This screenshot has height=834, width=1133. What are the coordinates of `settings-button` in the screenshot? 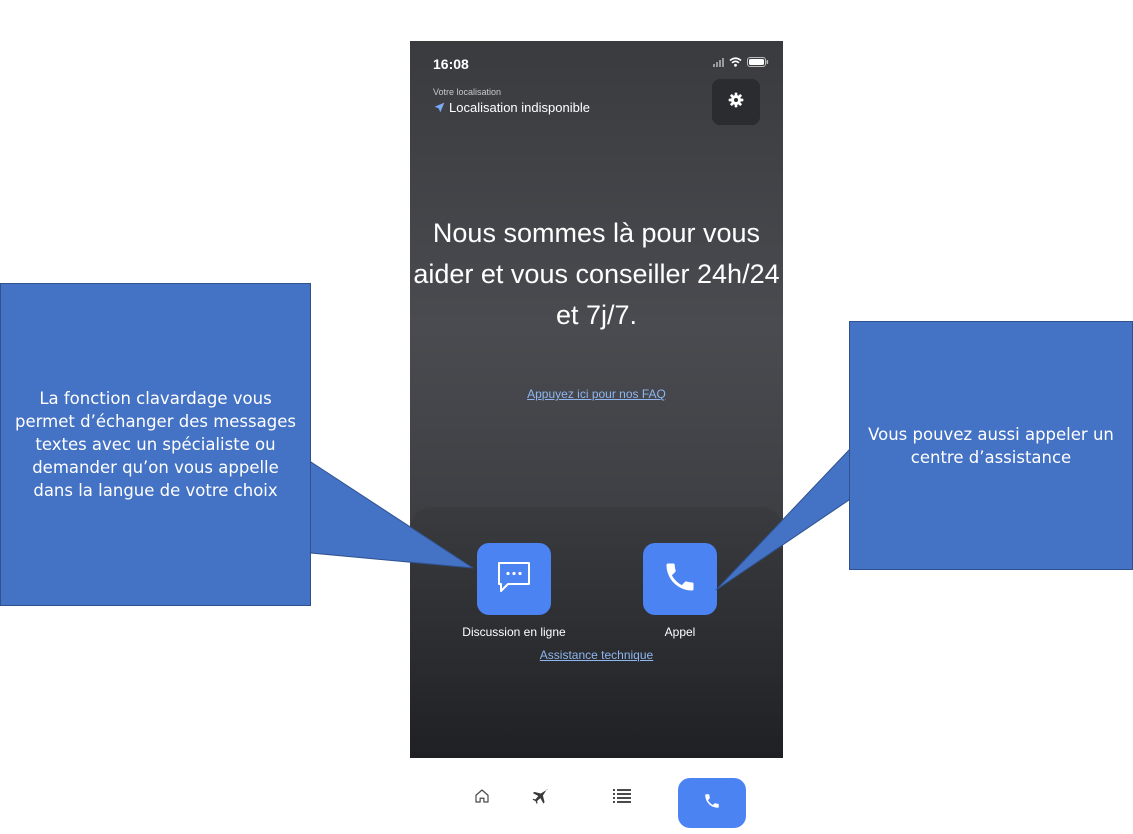 It's located at (736, 102).